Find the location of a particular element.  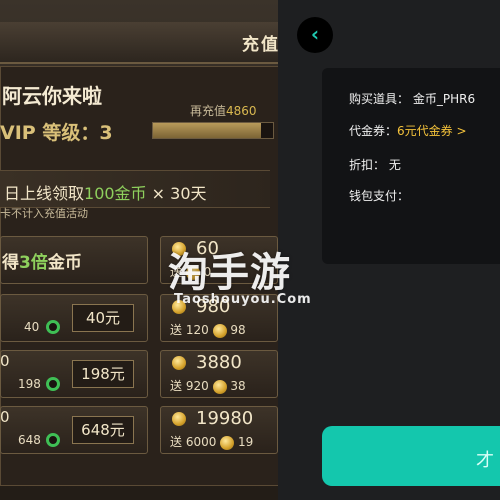

gift-line: 送 120 98 is located at coordinates (208, 329).